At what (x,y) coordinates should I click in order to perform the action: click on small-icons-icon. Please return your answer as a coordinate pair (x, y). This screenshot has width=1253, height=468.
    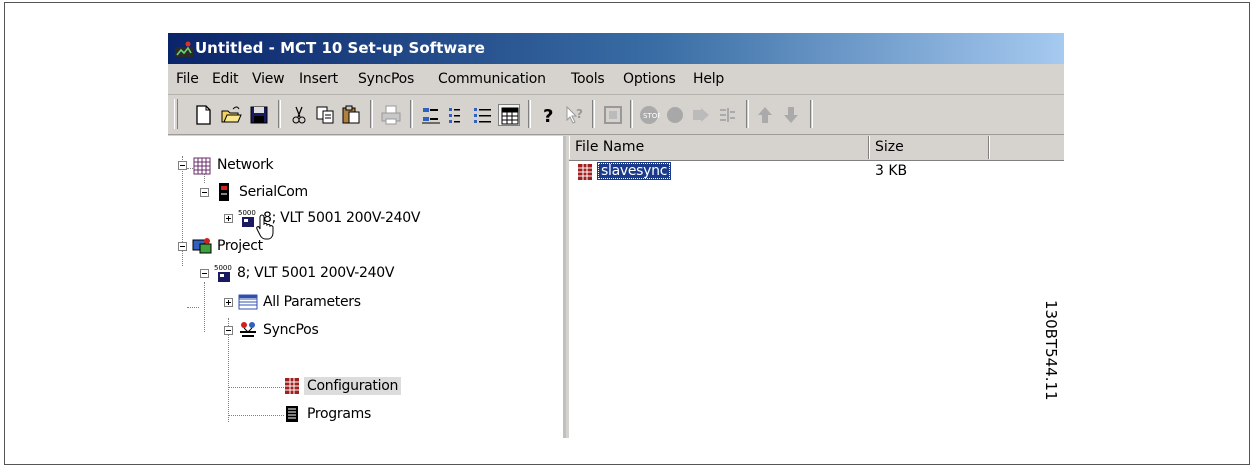
    Looking at the image, I should click on (431, 115).